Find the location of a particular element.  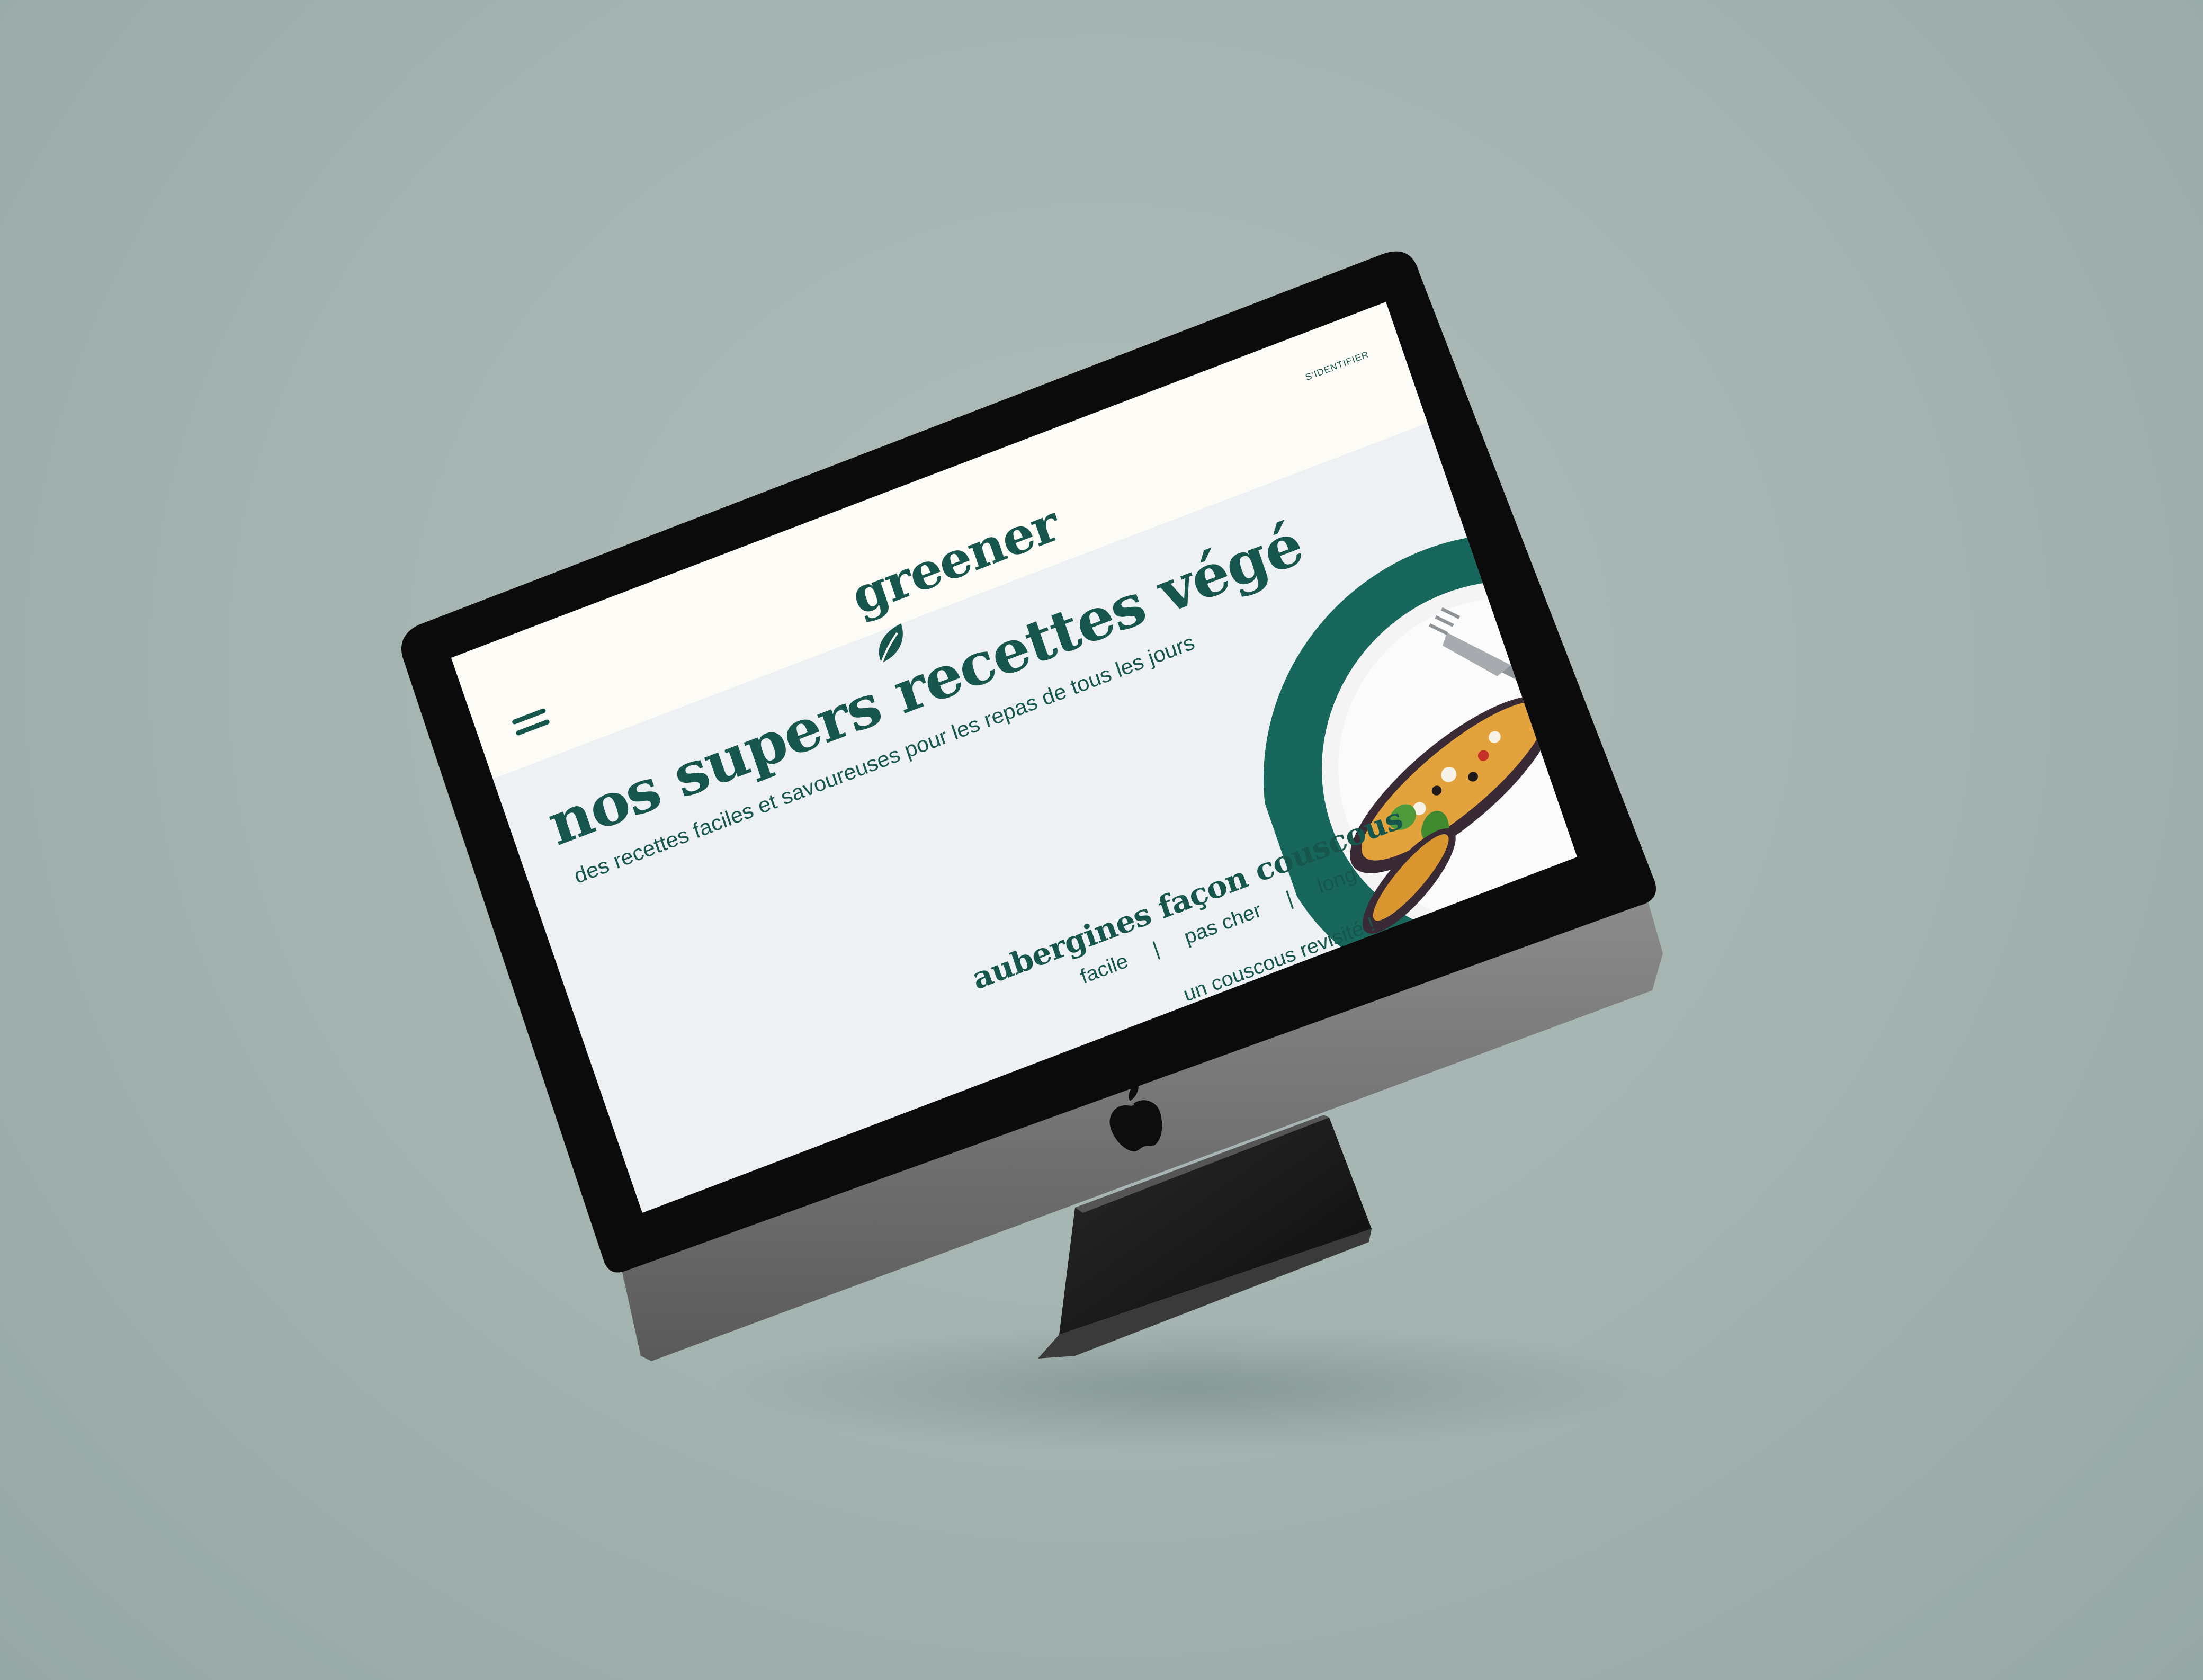

floor-shadow is located at coordinates (1191, 1387).